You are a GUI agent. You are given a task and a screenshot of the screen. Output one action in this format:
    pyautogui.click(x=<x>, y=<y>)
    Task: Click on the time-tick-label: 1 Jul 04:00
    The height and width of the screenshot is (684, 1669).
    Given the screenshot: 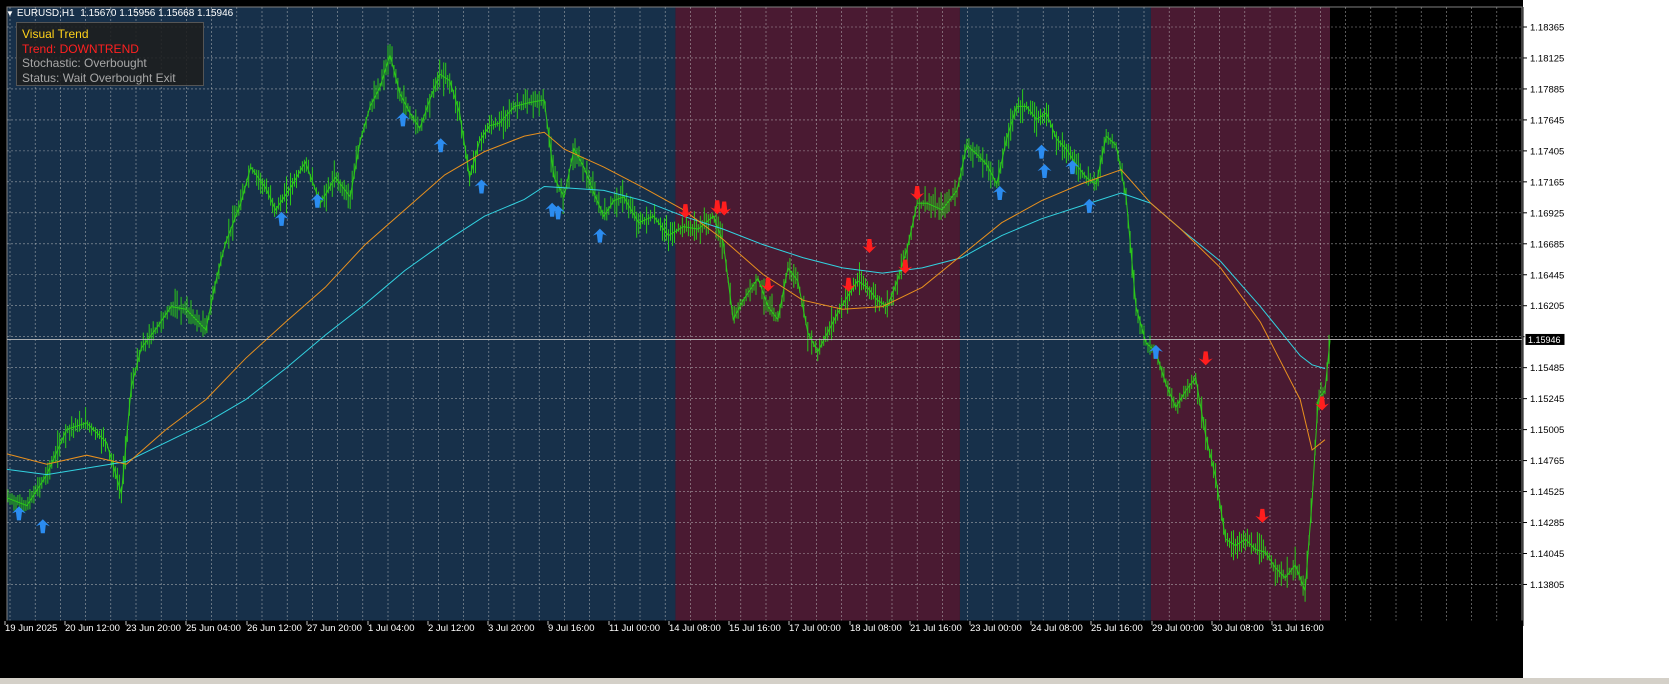 What is the action you would take?
    pyautogui.click(x=391, y=628)
    